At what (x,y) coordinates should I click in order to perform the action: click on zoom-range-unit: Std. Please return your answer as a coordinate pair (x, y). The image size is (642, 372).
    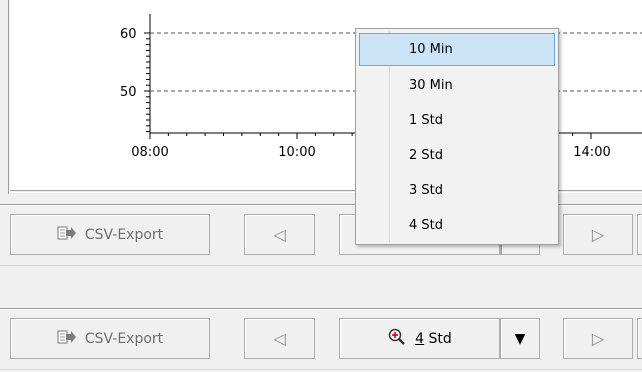
    Looking at the image, I should click on (438, 338).